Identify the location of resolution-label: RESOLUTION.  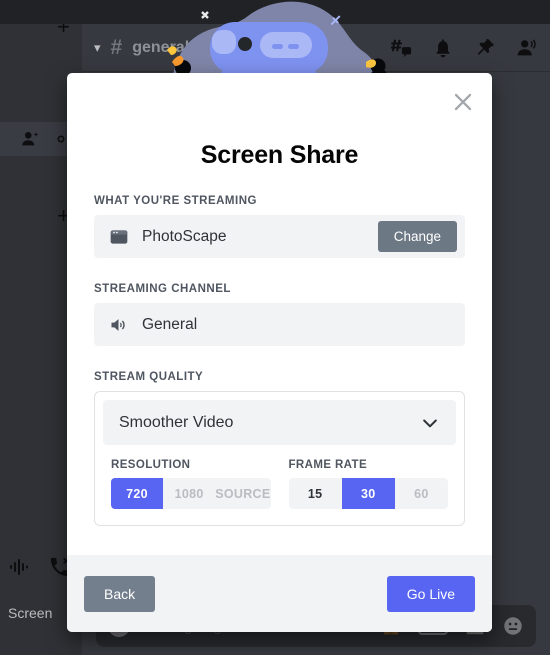
(151, 465).